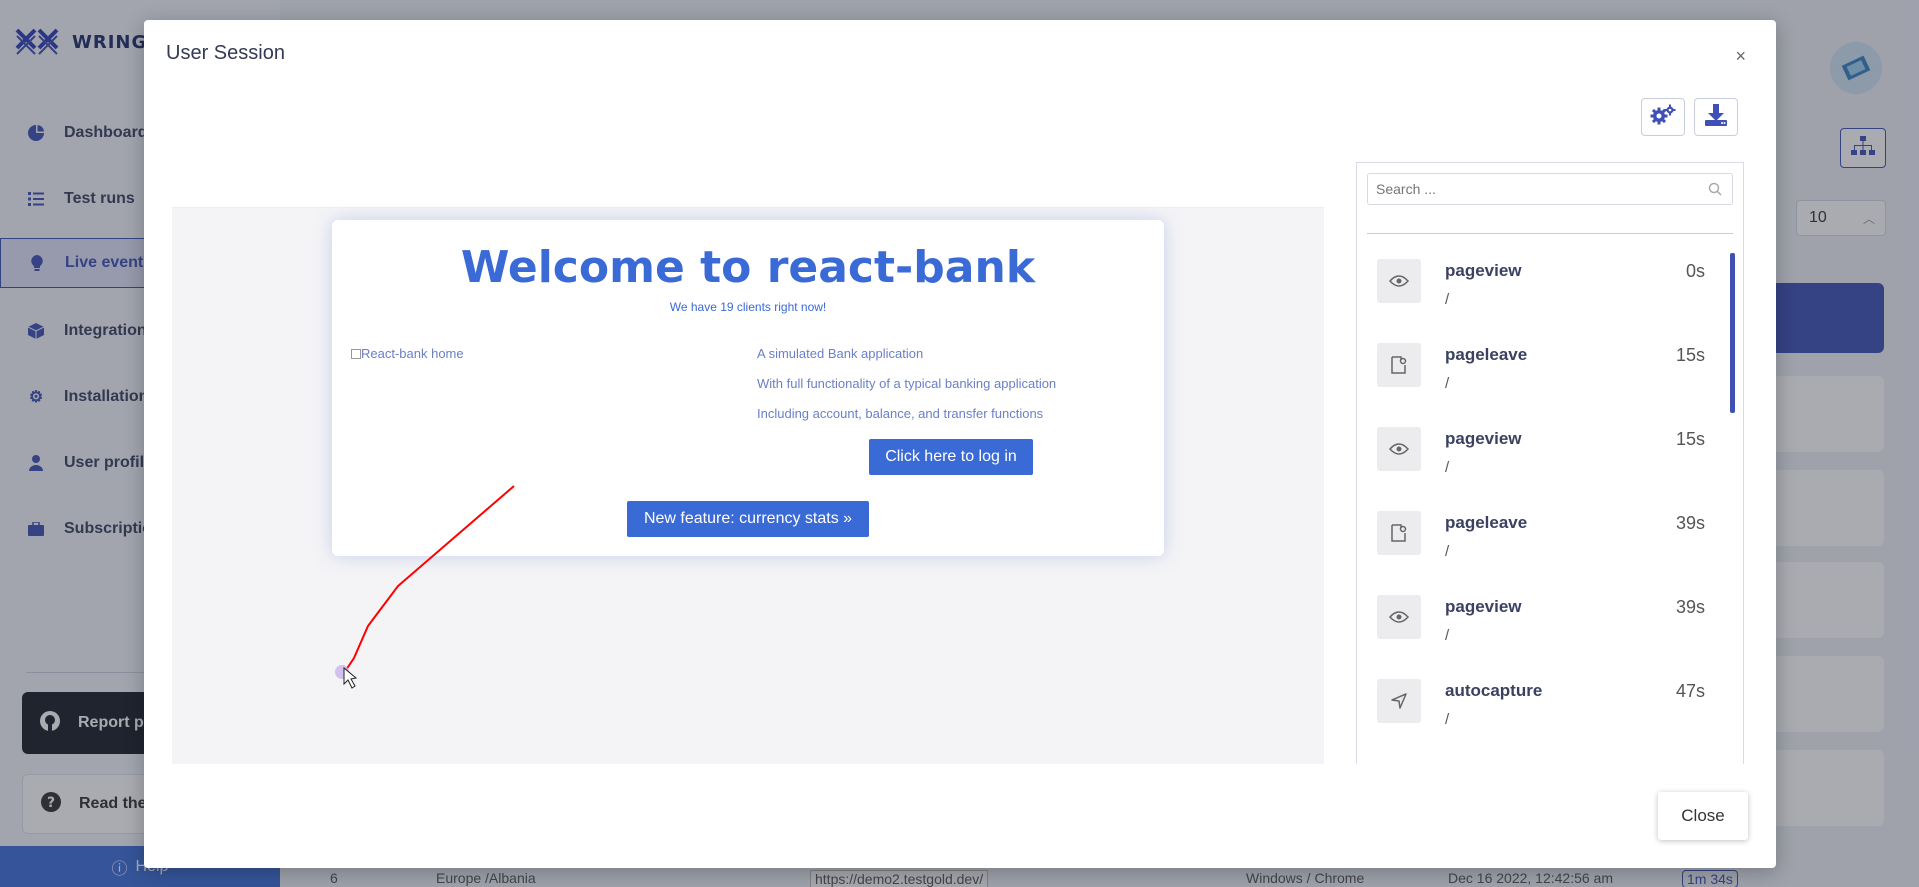 The image size is (1919, 887). Describe the element at coordinates (1703, 816) in the screenshot. I see `close-button: Close` at that location.